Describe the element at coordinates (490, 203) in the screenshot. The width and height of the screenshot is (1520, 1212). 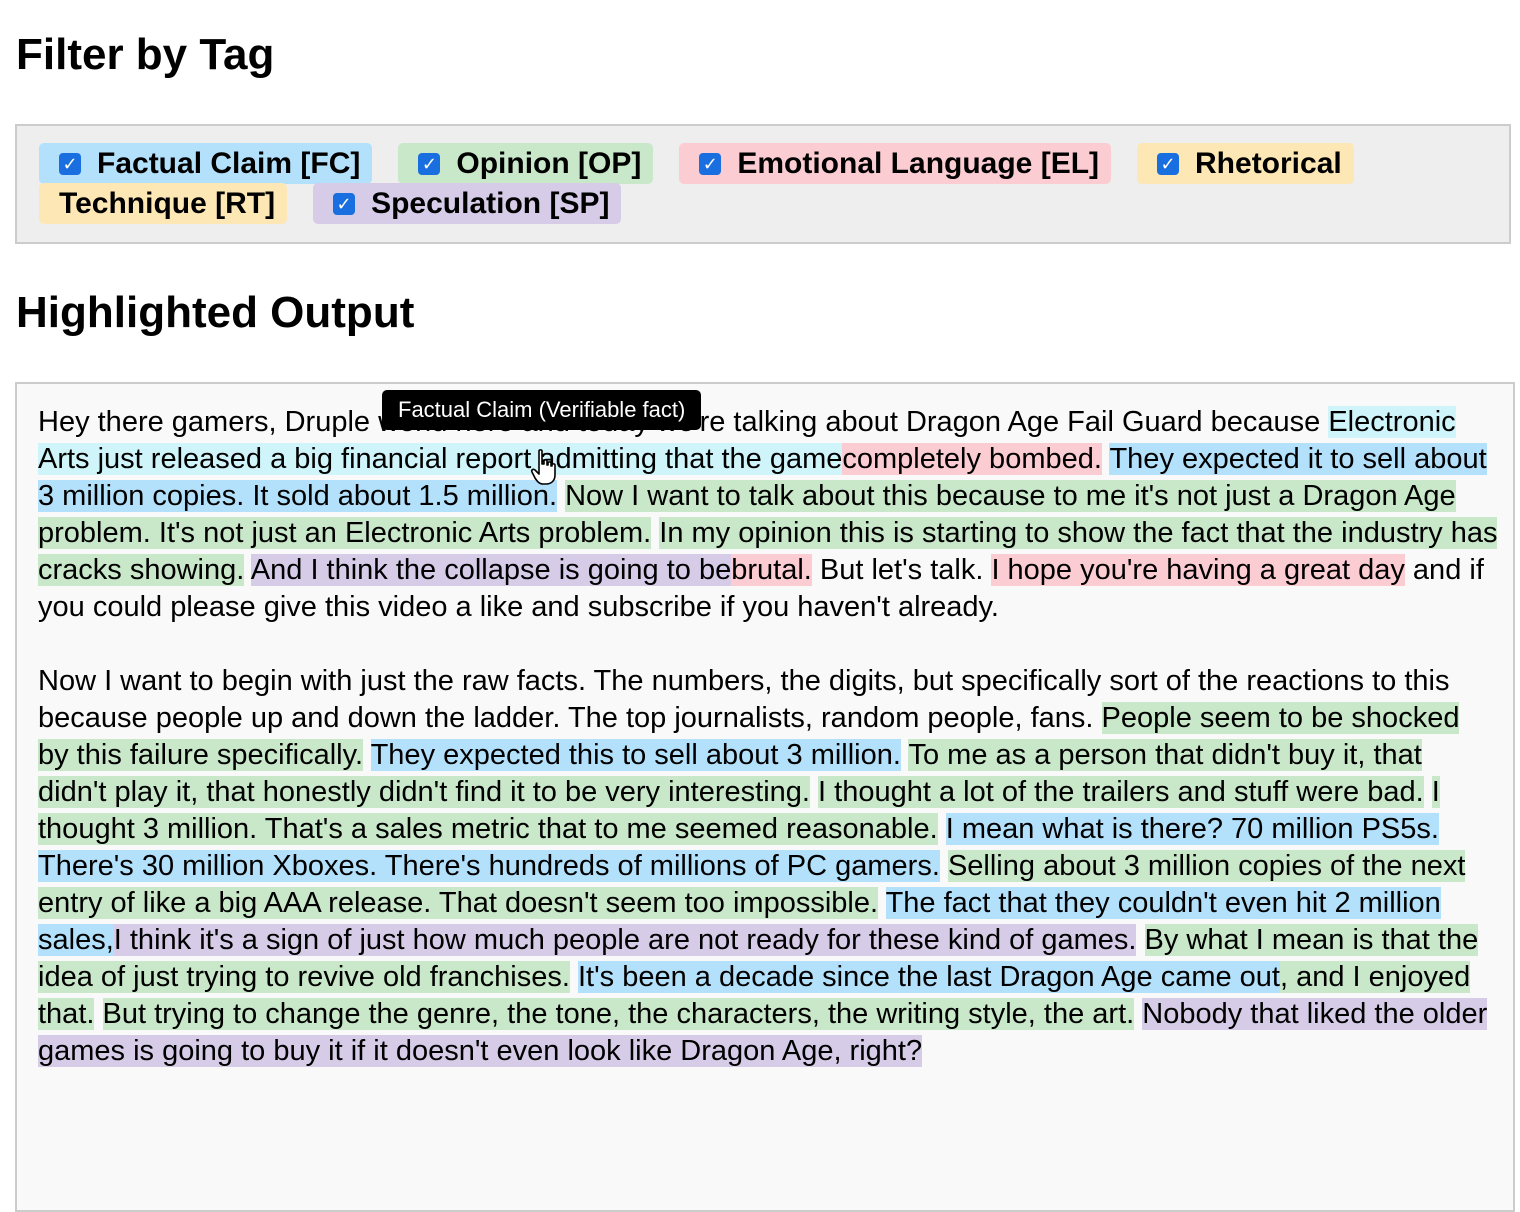
I see `tag-label: Speculation [SP]` at that location.